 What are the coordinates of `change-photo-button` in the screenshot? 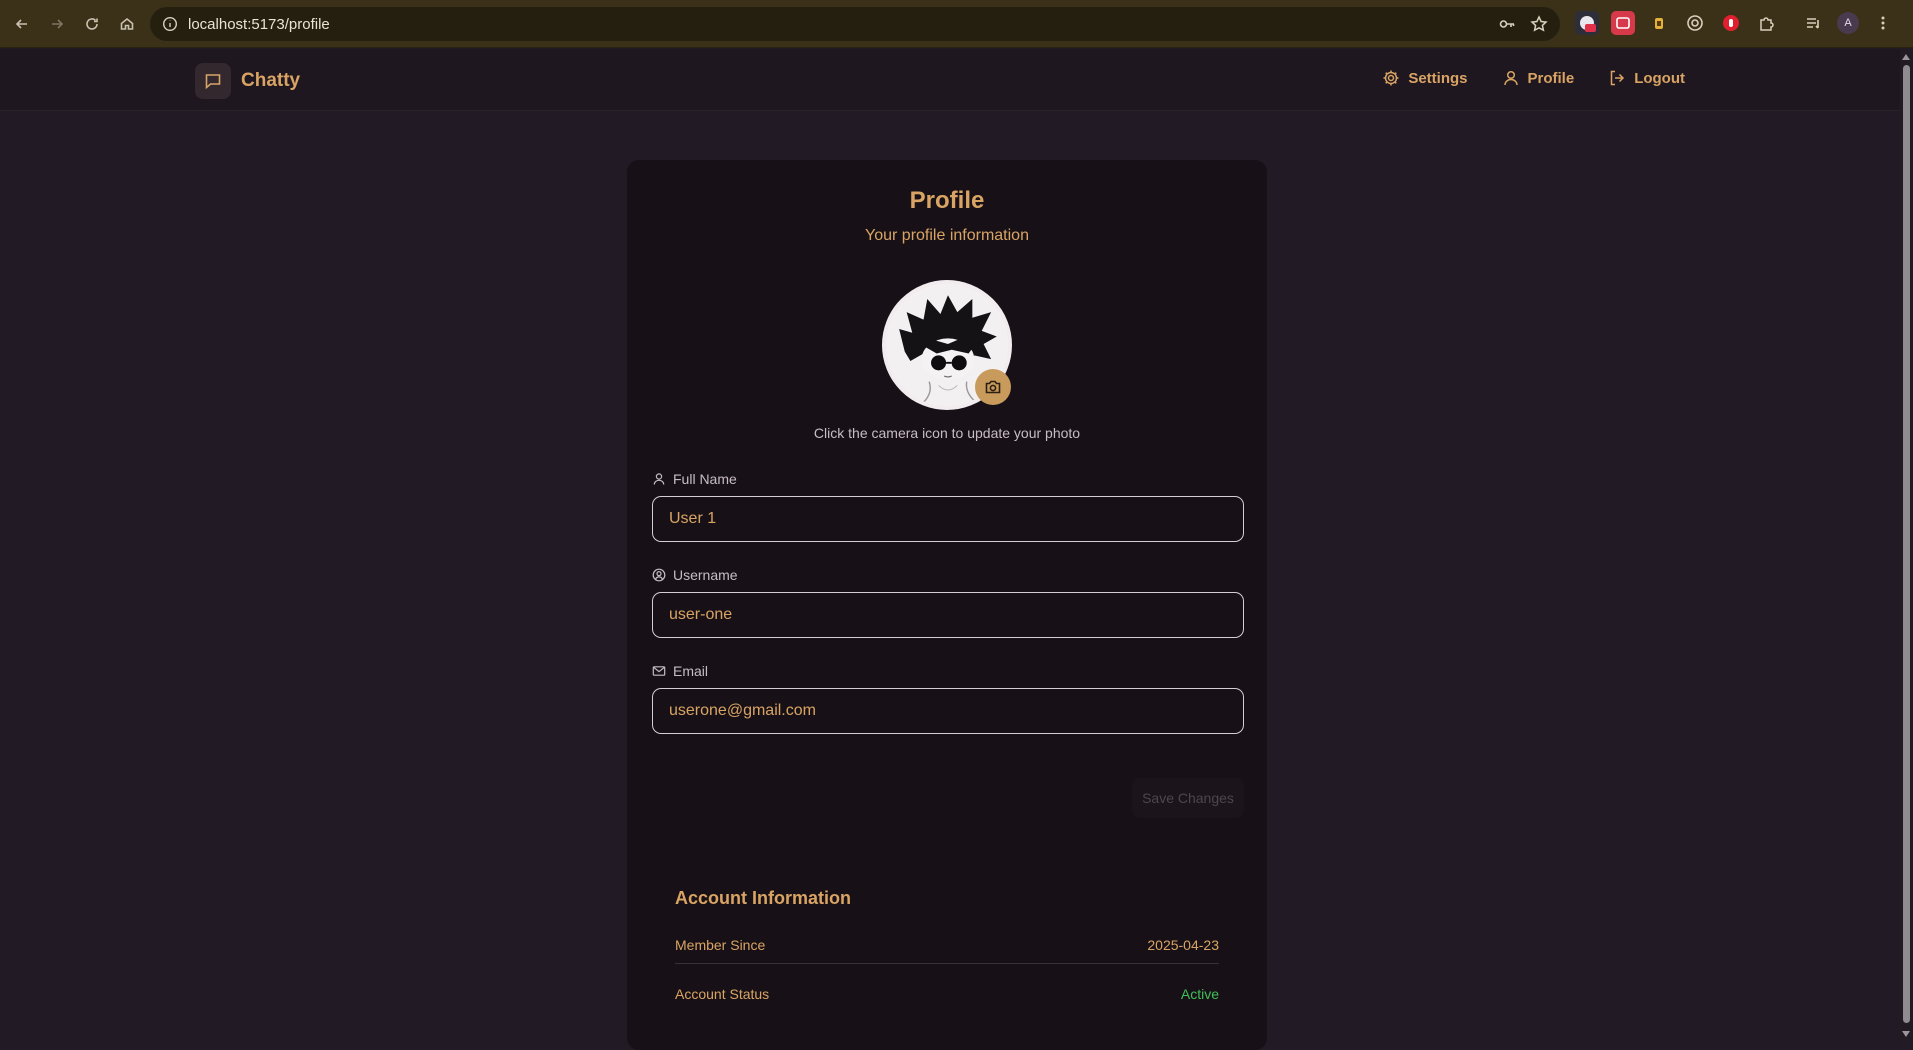 It's located at (993, 387).